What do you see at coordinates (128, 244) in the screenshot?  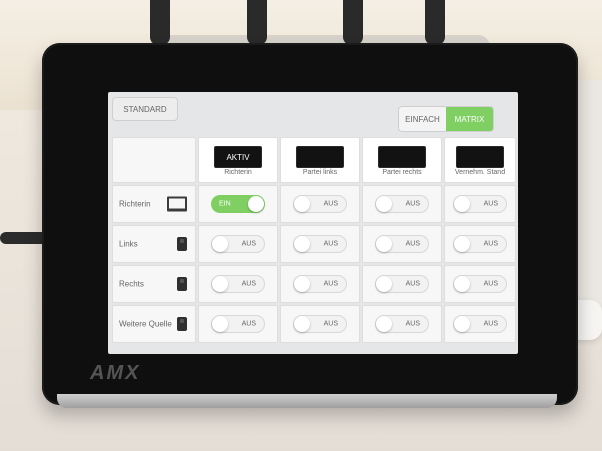 I see `row-label: Links` at bounding box center [128, 244].